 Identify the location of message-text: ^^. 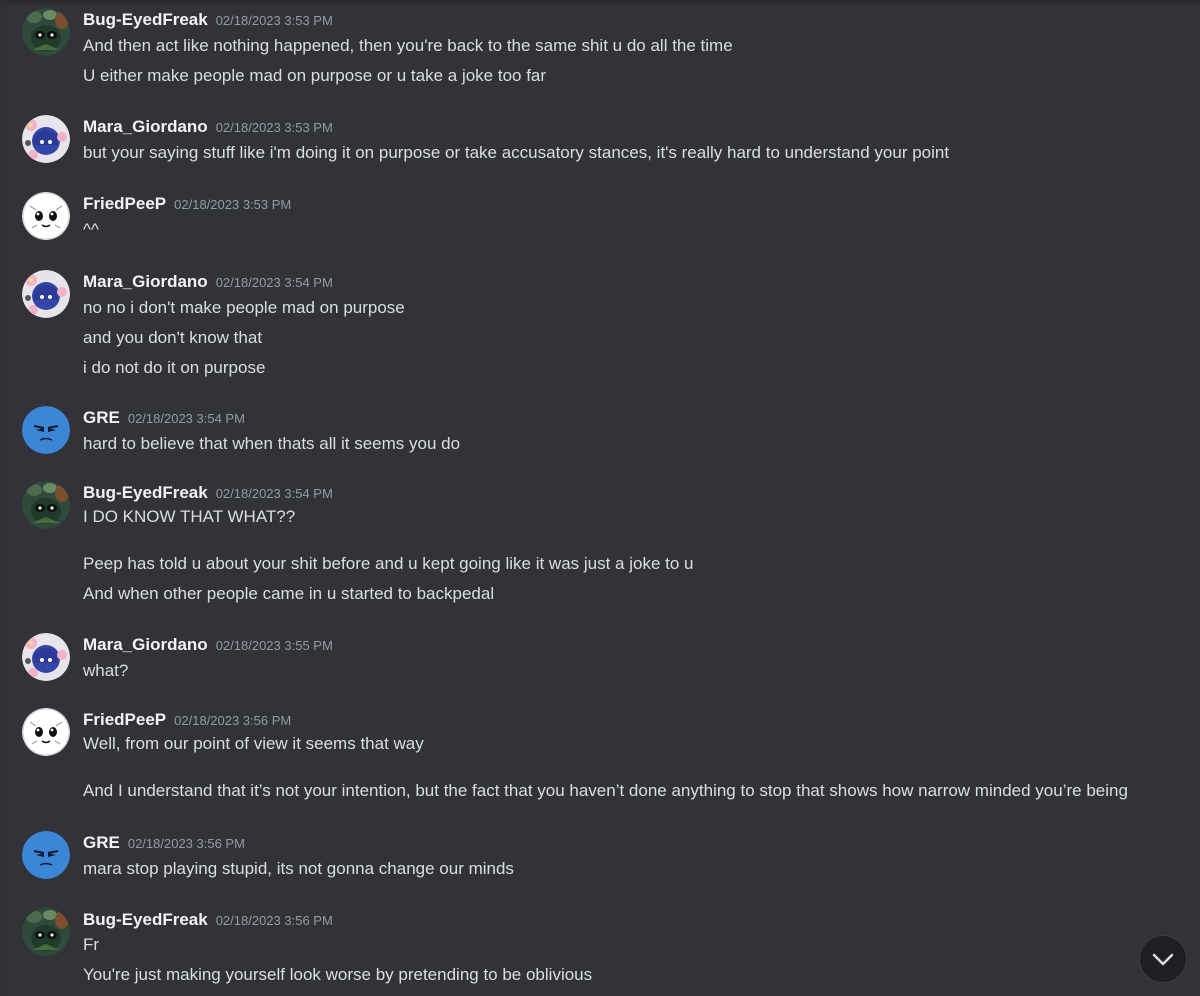
(91, 229).